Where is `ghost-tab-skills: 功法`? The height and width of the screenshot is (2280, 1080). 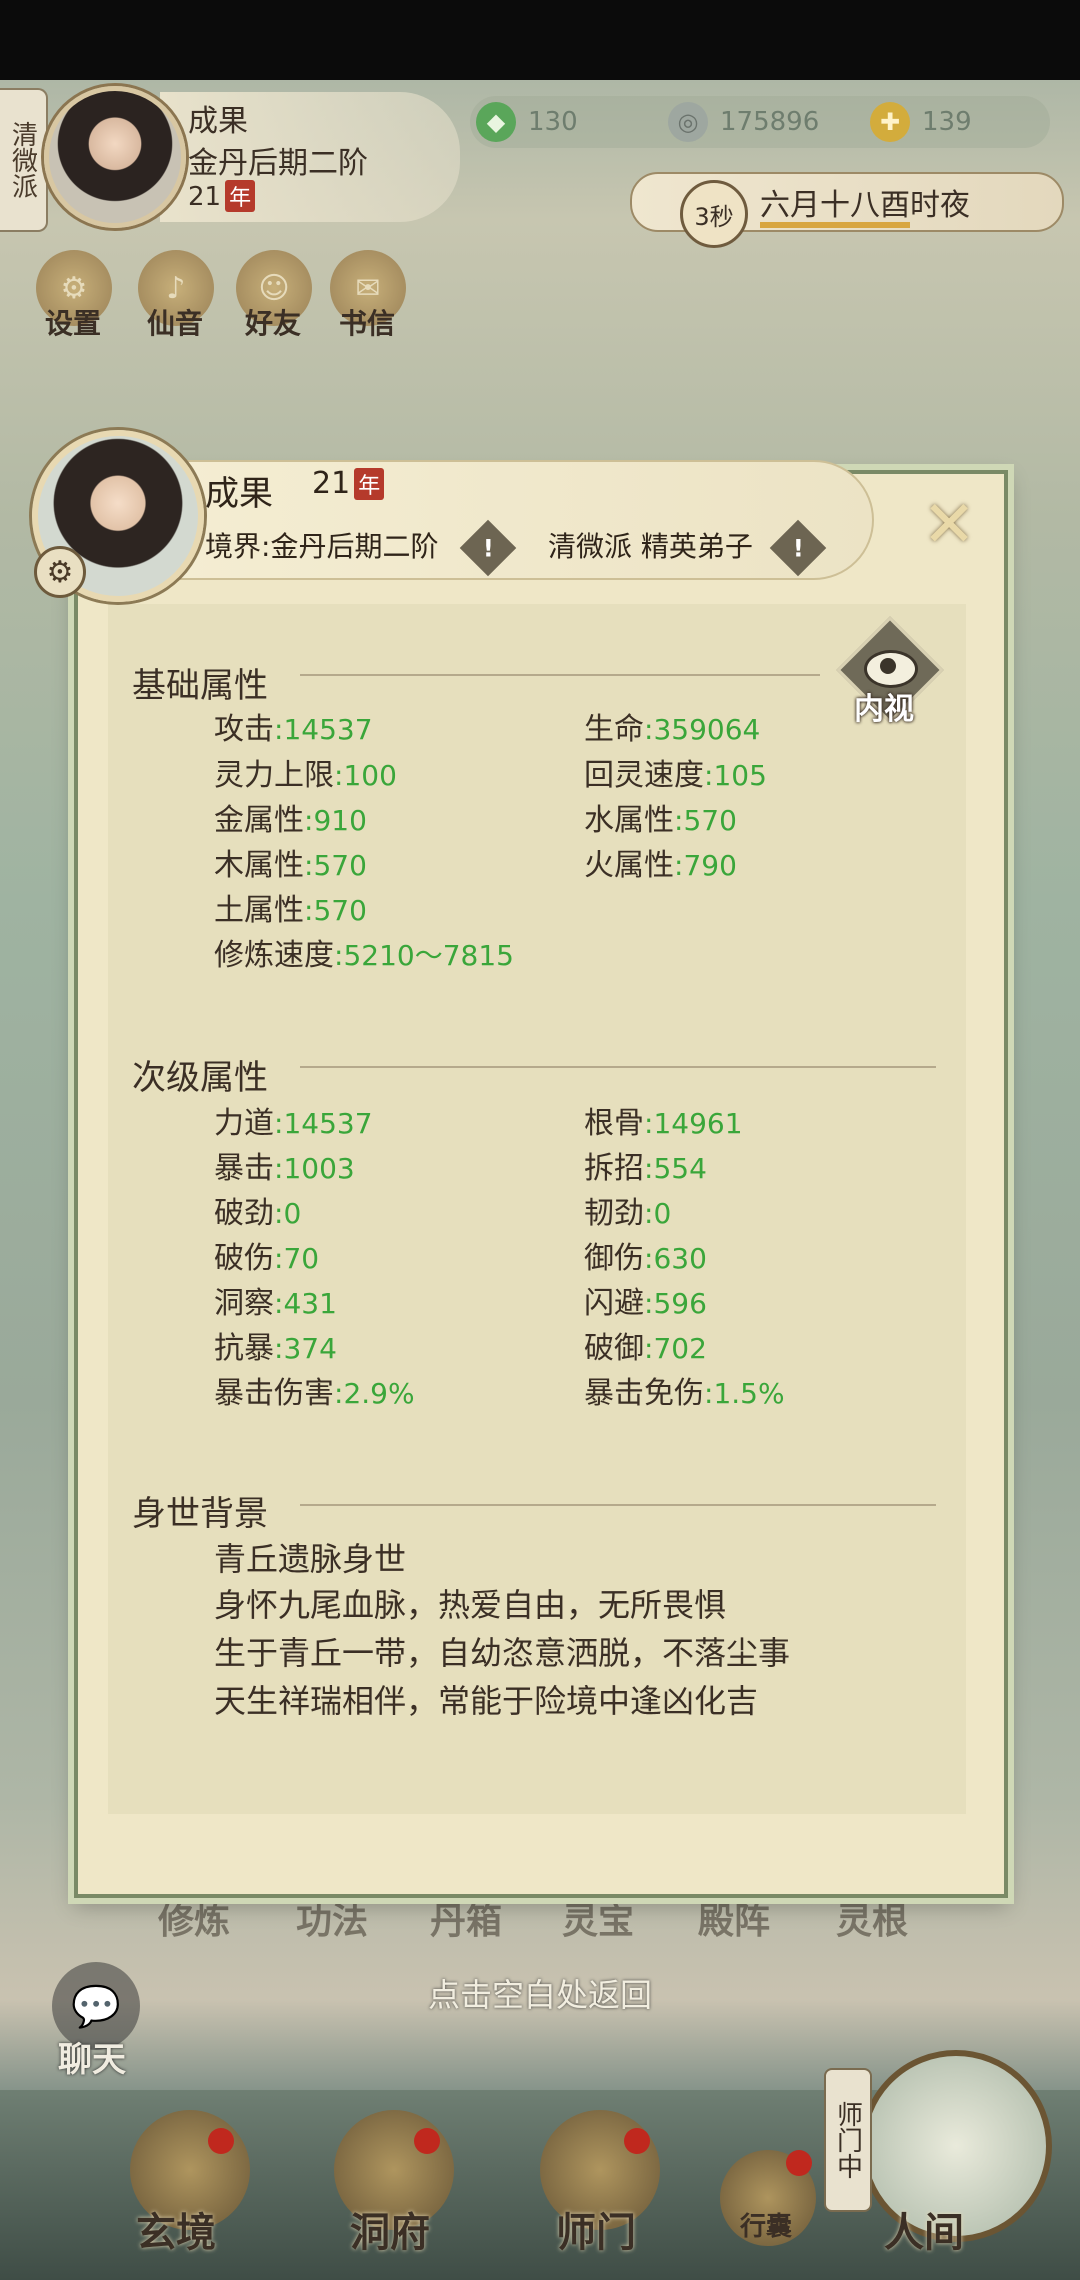
ghost-tab-skills: 功法 is located at coordinates (332, 1921).